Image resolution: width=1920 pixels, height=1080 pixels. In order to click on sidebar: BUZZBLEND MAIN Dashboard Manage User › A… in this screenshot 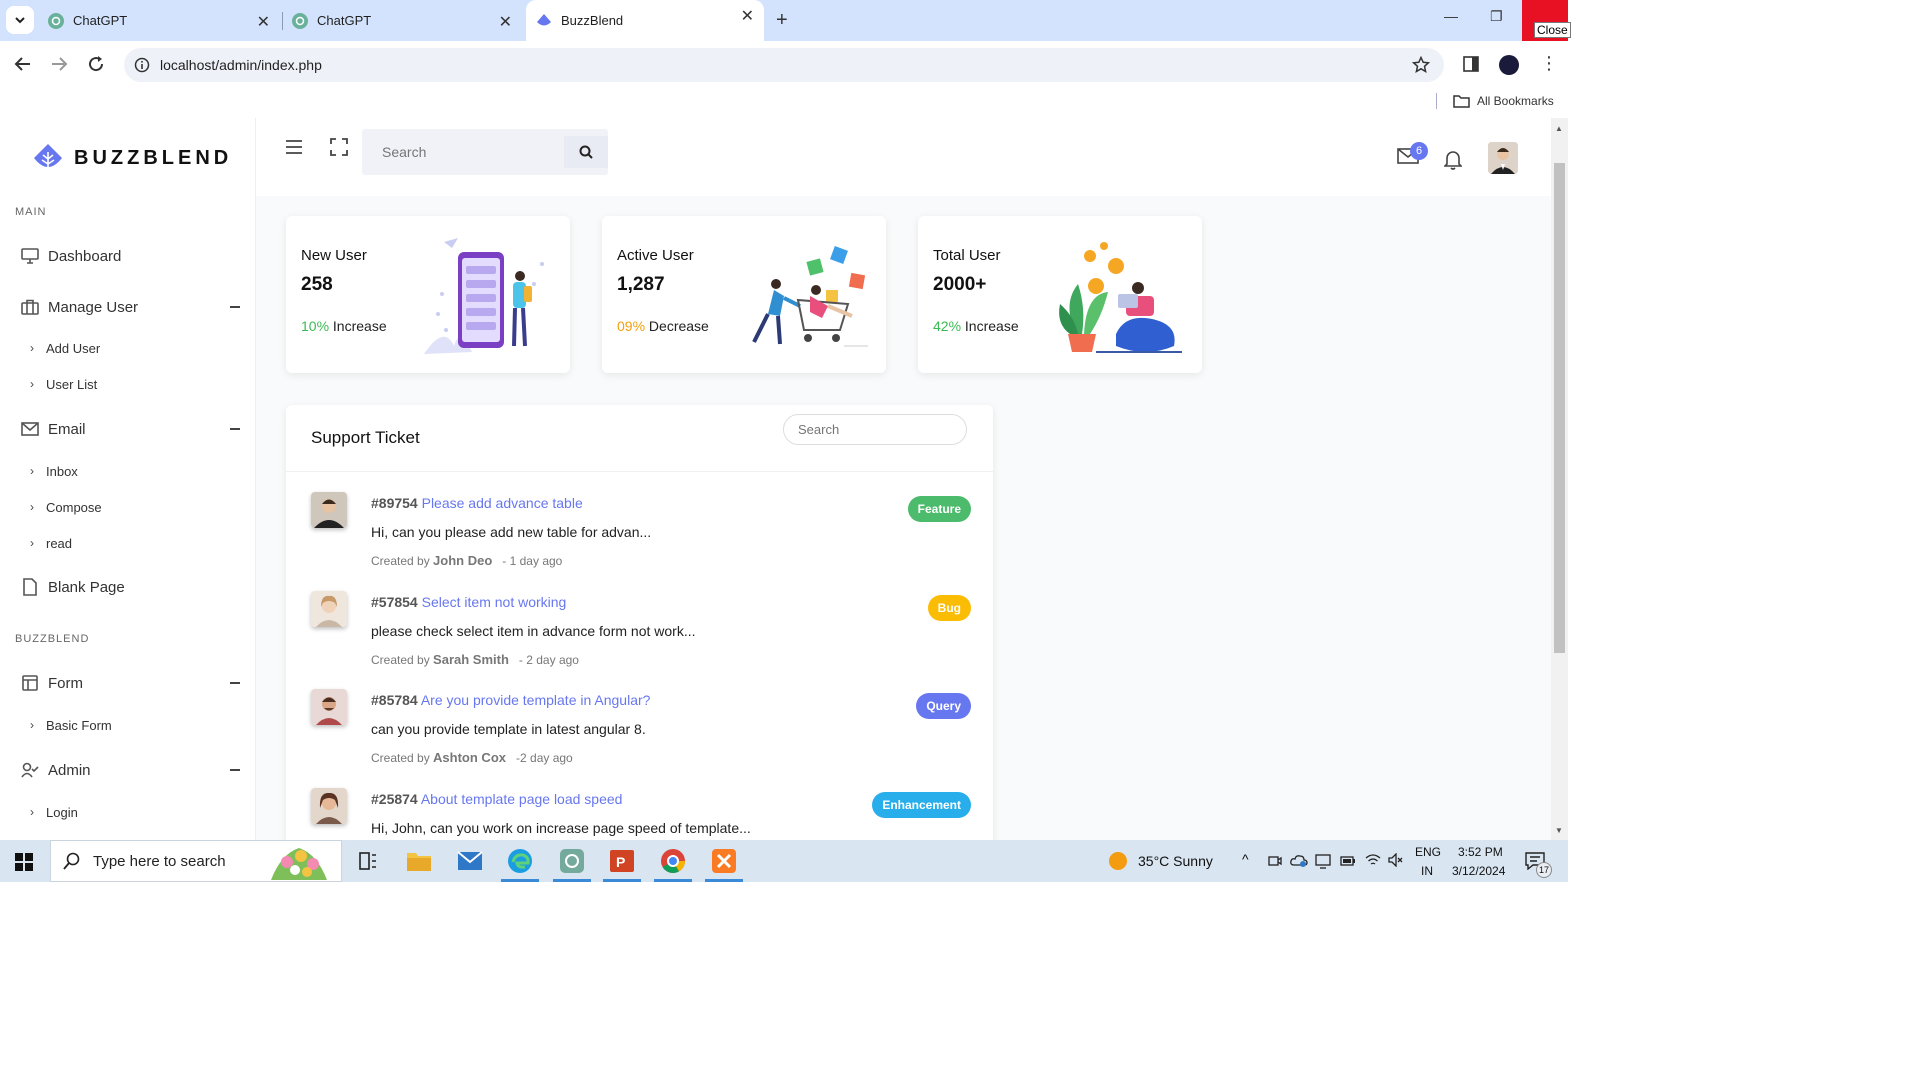, I will do `click(128, 479)`.